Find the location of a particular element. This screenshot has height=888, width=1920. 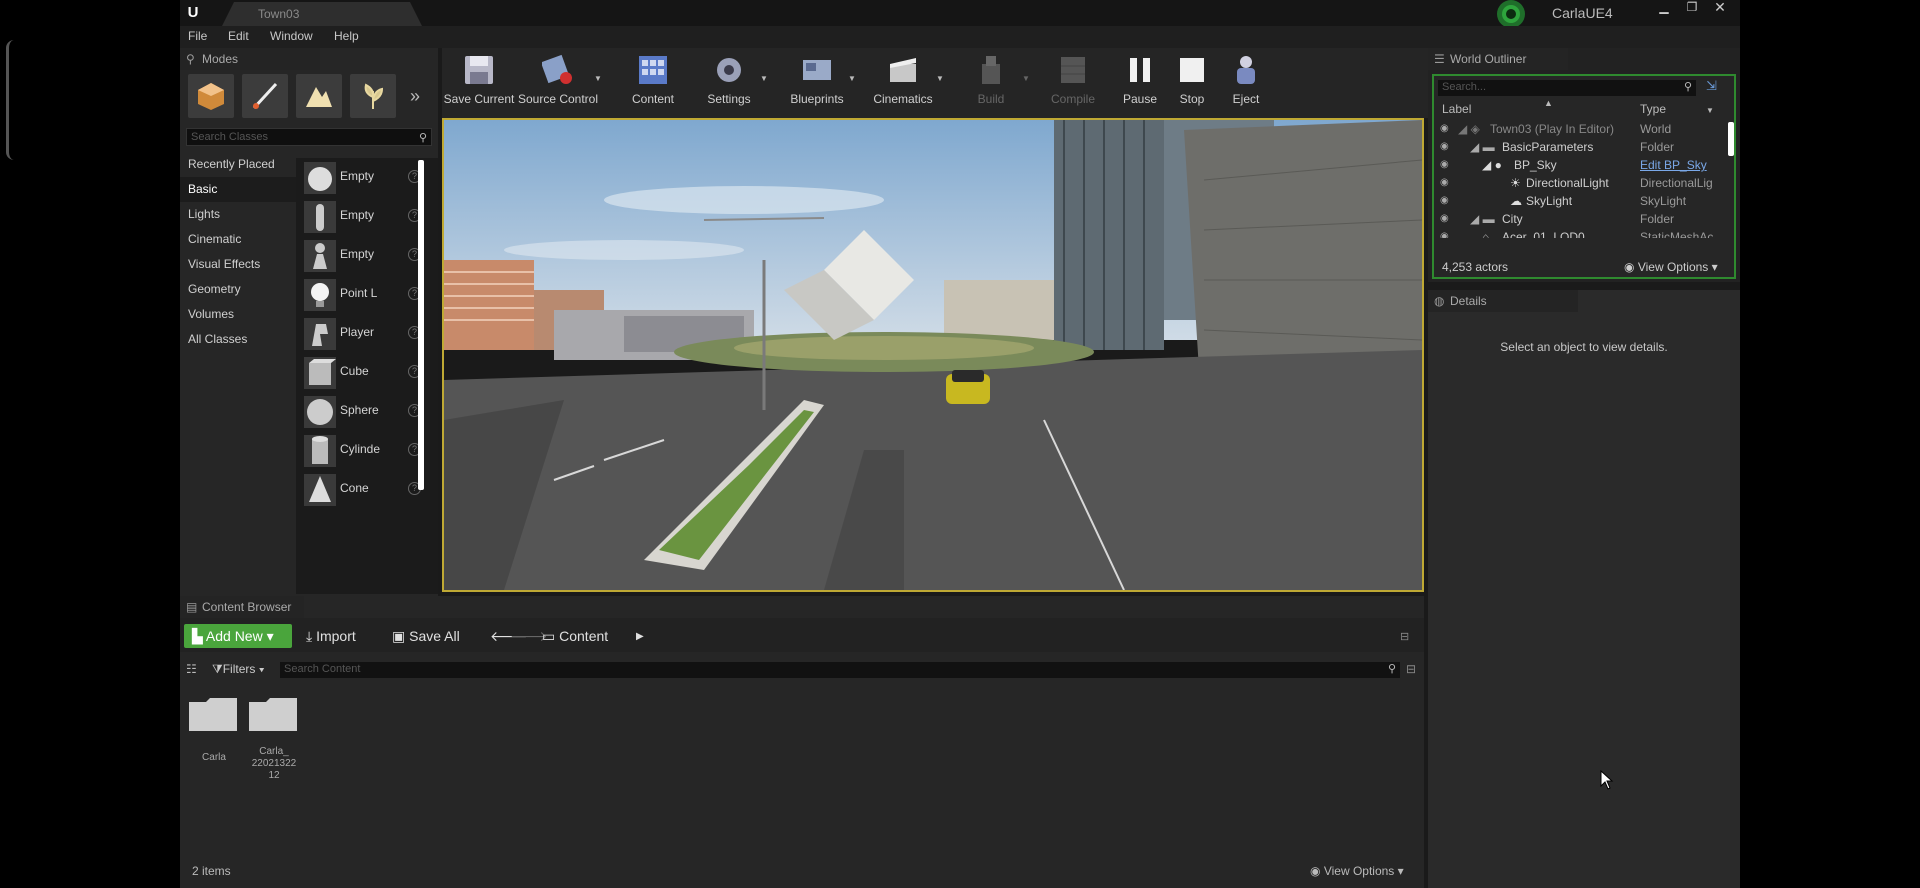

import-button: ⤓ Import is located at coordinates (331, 636).